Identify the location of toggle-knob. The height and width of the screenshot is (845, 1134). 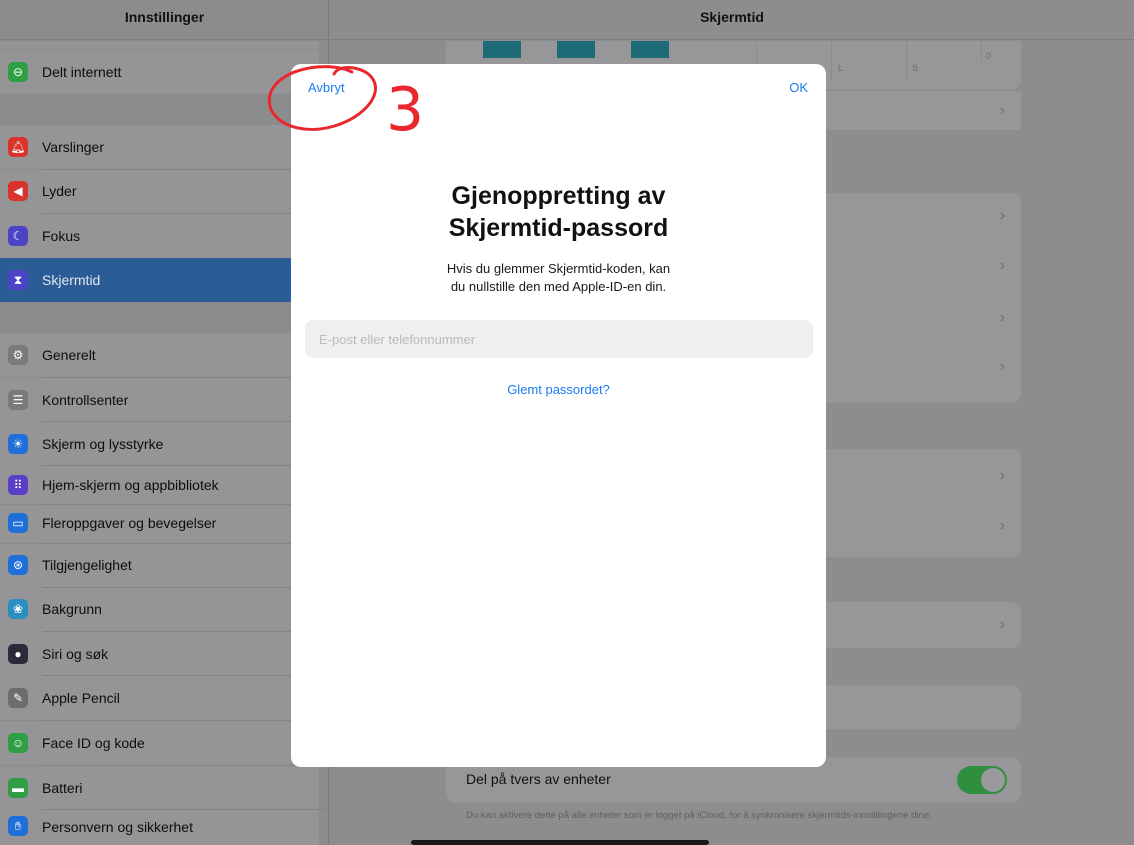
(993, 780).